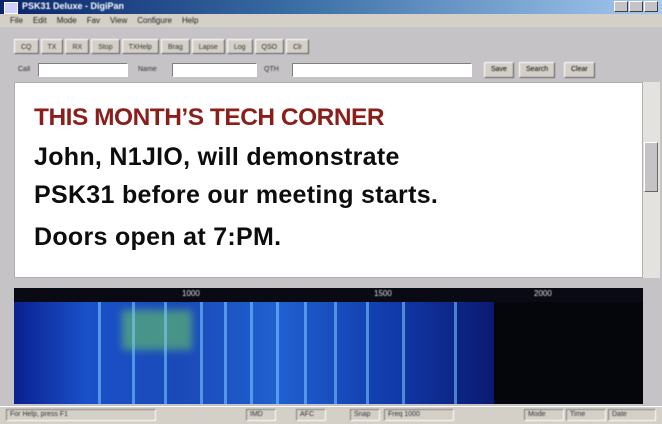 This screenshot has height=424, width=662. Describe the element at coordinates (105, 46) in the screenshot. I see `stop-button: Stop` at that location.